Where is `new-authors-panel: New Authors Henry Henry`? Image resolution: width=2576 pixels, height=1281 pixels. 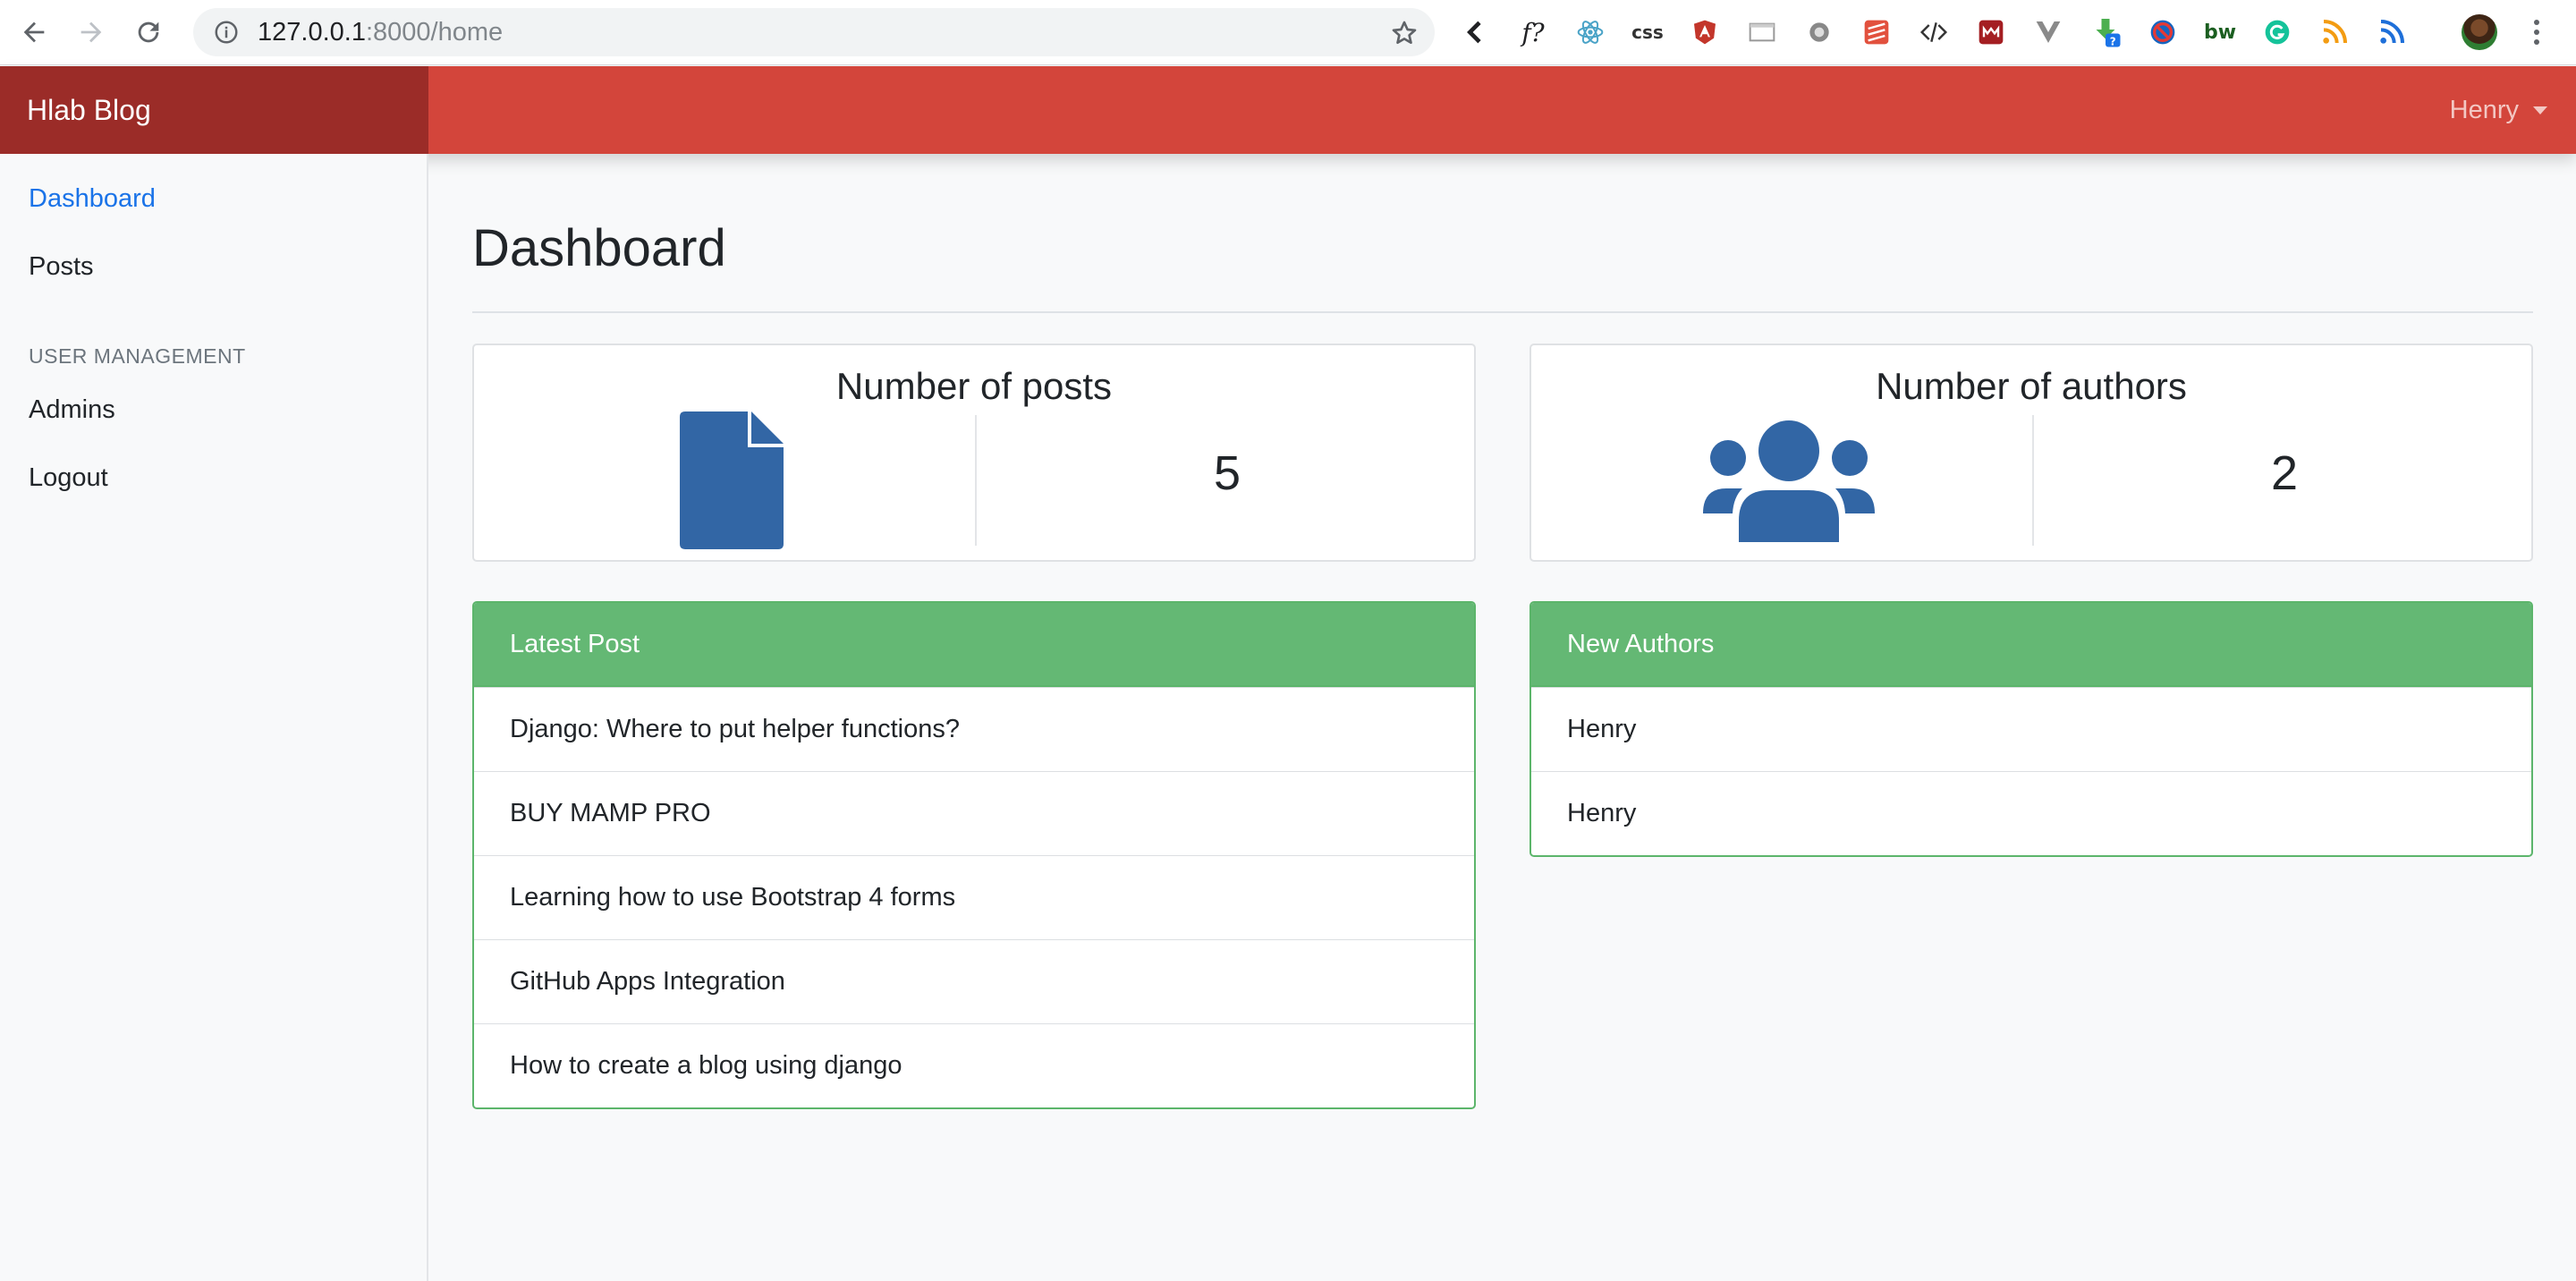
new-authors-panel: New Authors Henry Henry is located at coordinates (2031, 729).